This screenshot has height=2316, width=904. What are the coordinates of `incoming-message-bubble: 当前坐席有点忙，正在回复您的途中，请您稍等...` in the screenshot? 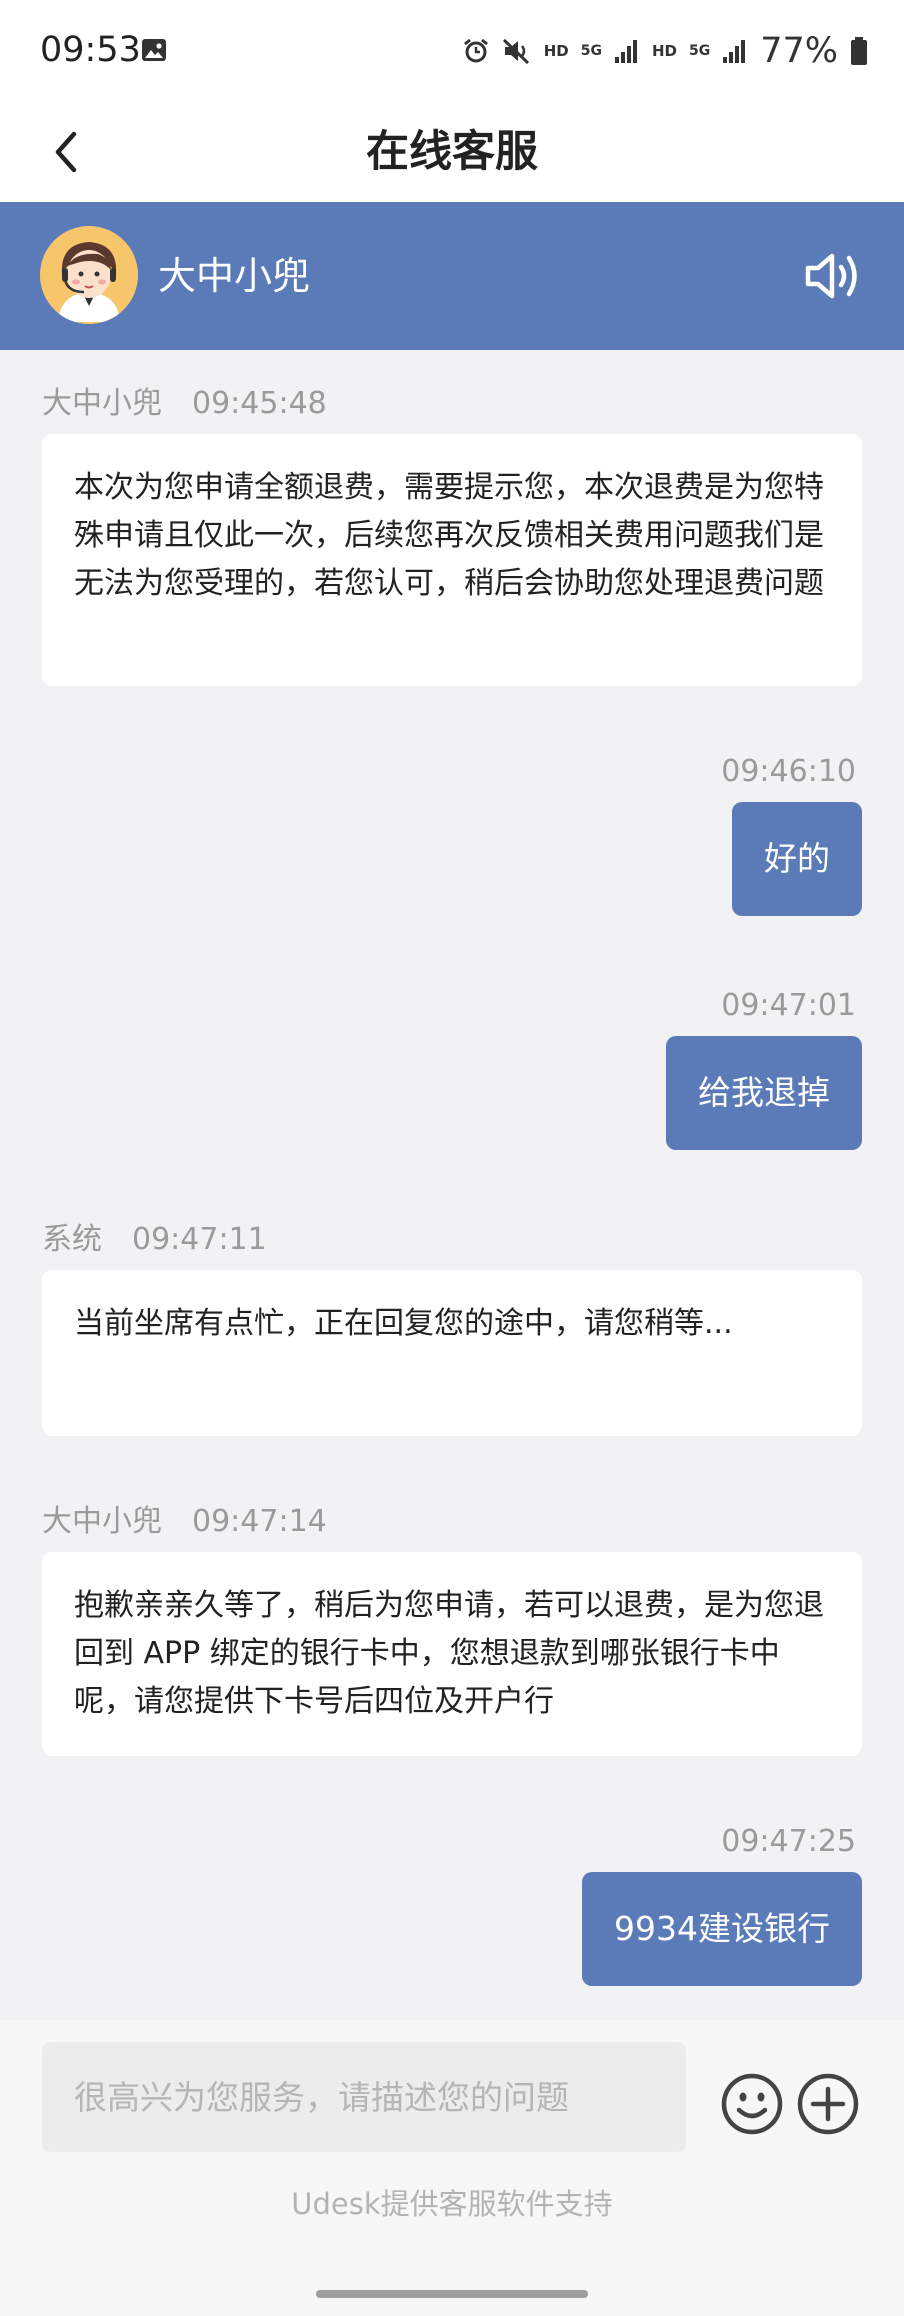 It's located at (452, 1353).